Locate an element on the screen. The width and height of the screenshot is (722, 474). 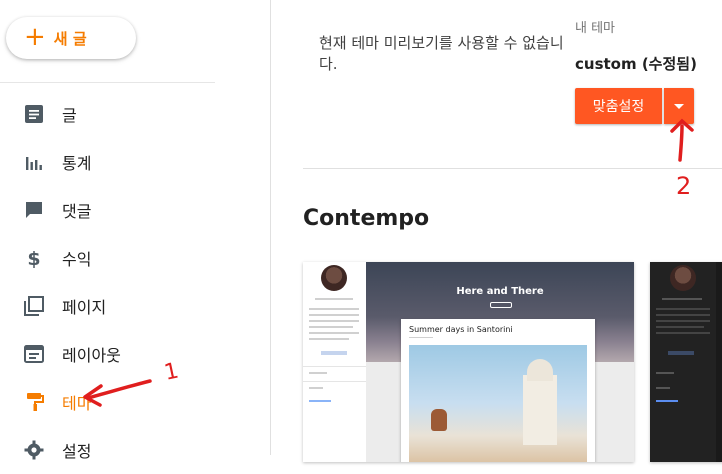
dropdown-arrow-icon is located at coordinates (679, 106).